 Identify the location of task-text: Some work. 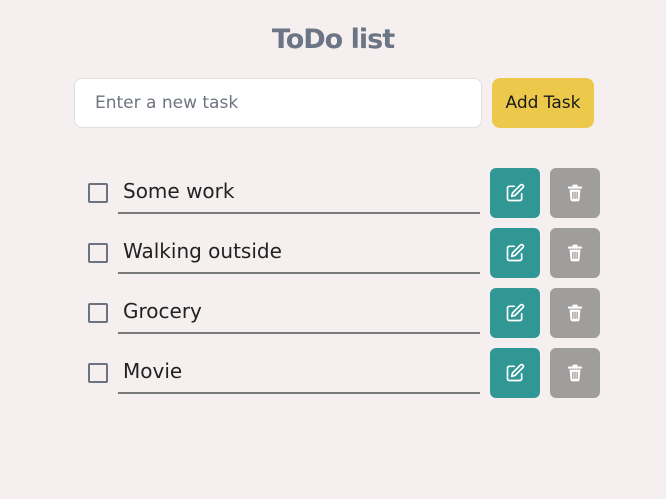
(299, 191).